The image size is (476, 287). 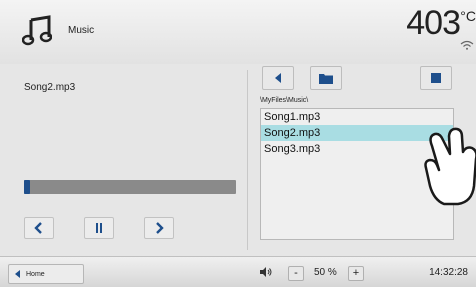 What do you see at coordinates (81, 30) in the screenshot?
I see `app-title: Music` at bounding box center [81, 30].